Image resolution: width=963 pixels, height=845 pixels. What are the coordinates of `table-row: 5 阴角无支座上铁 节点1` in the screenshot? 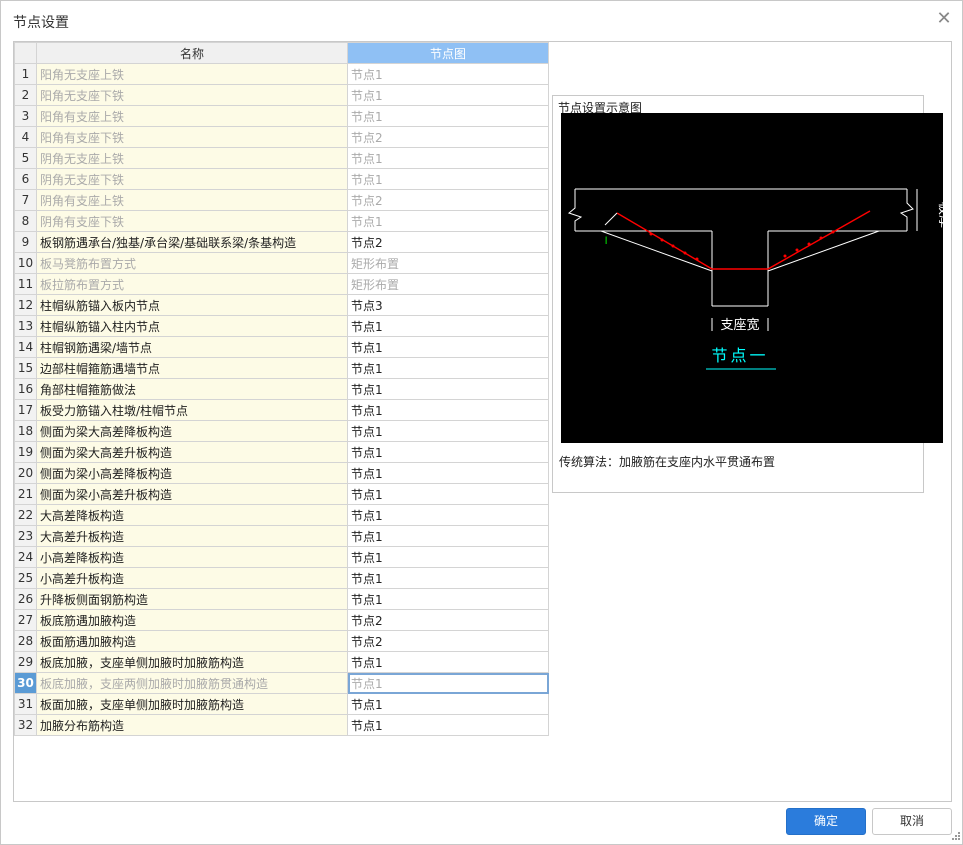 It's located at (281, 158).